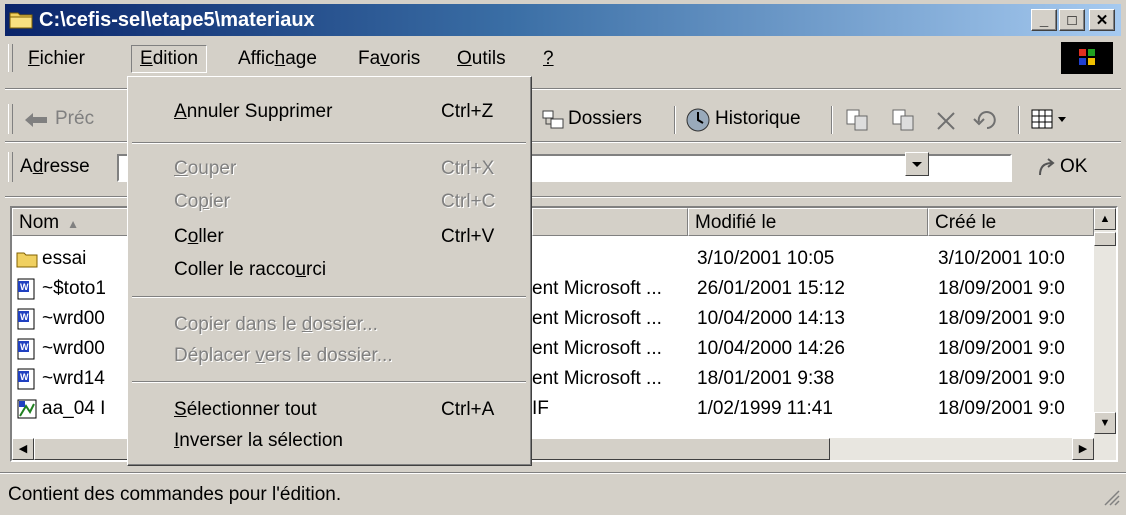 This screenshot has width=1126, height=515. I want to click on title-bar: C:\cefis-sel\etape5\materiaux _ □ ✕, so click(563, 20).